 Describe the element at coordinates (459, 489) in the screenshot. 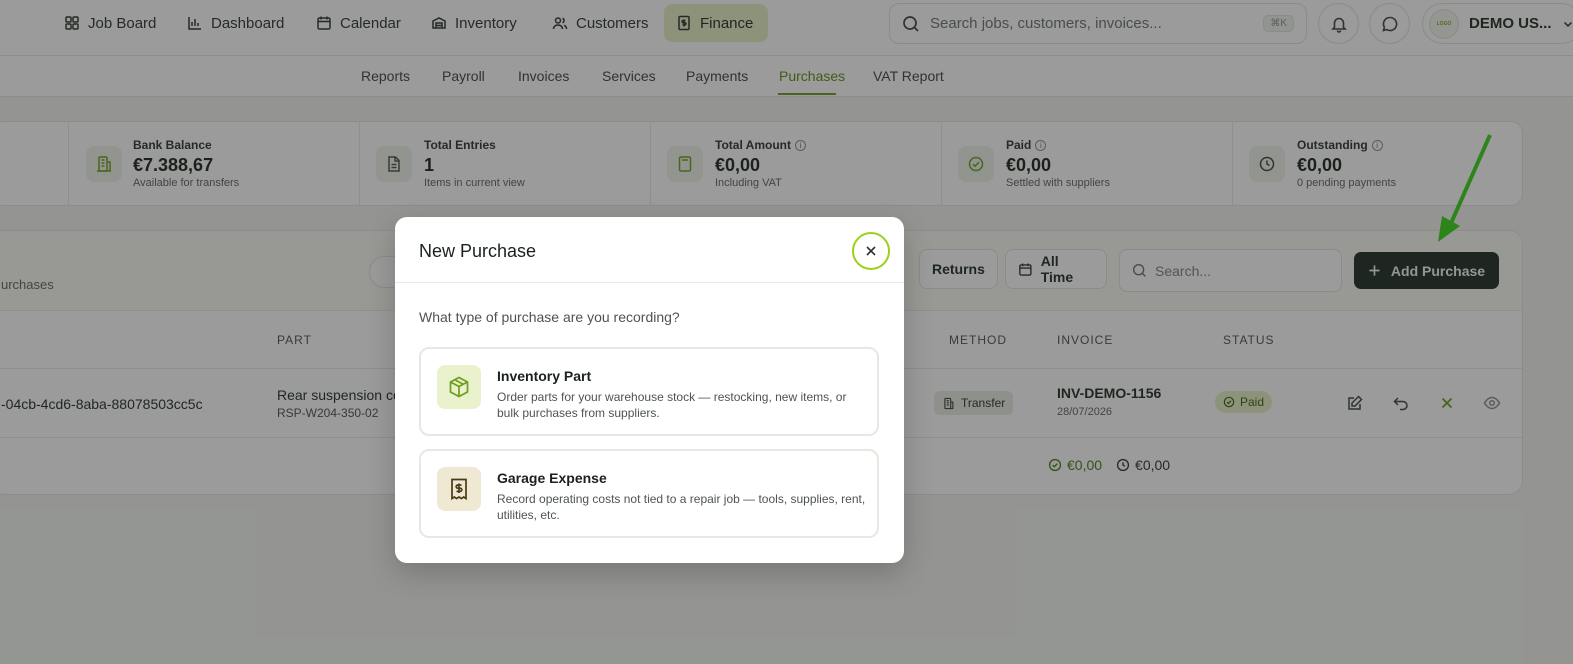

I see `receipt-icon` at that location.